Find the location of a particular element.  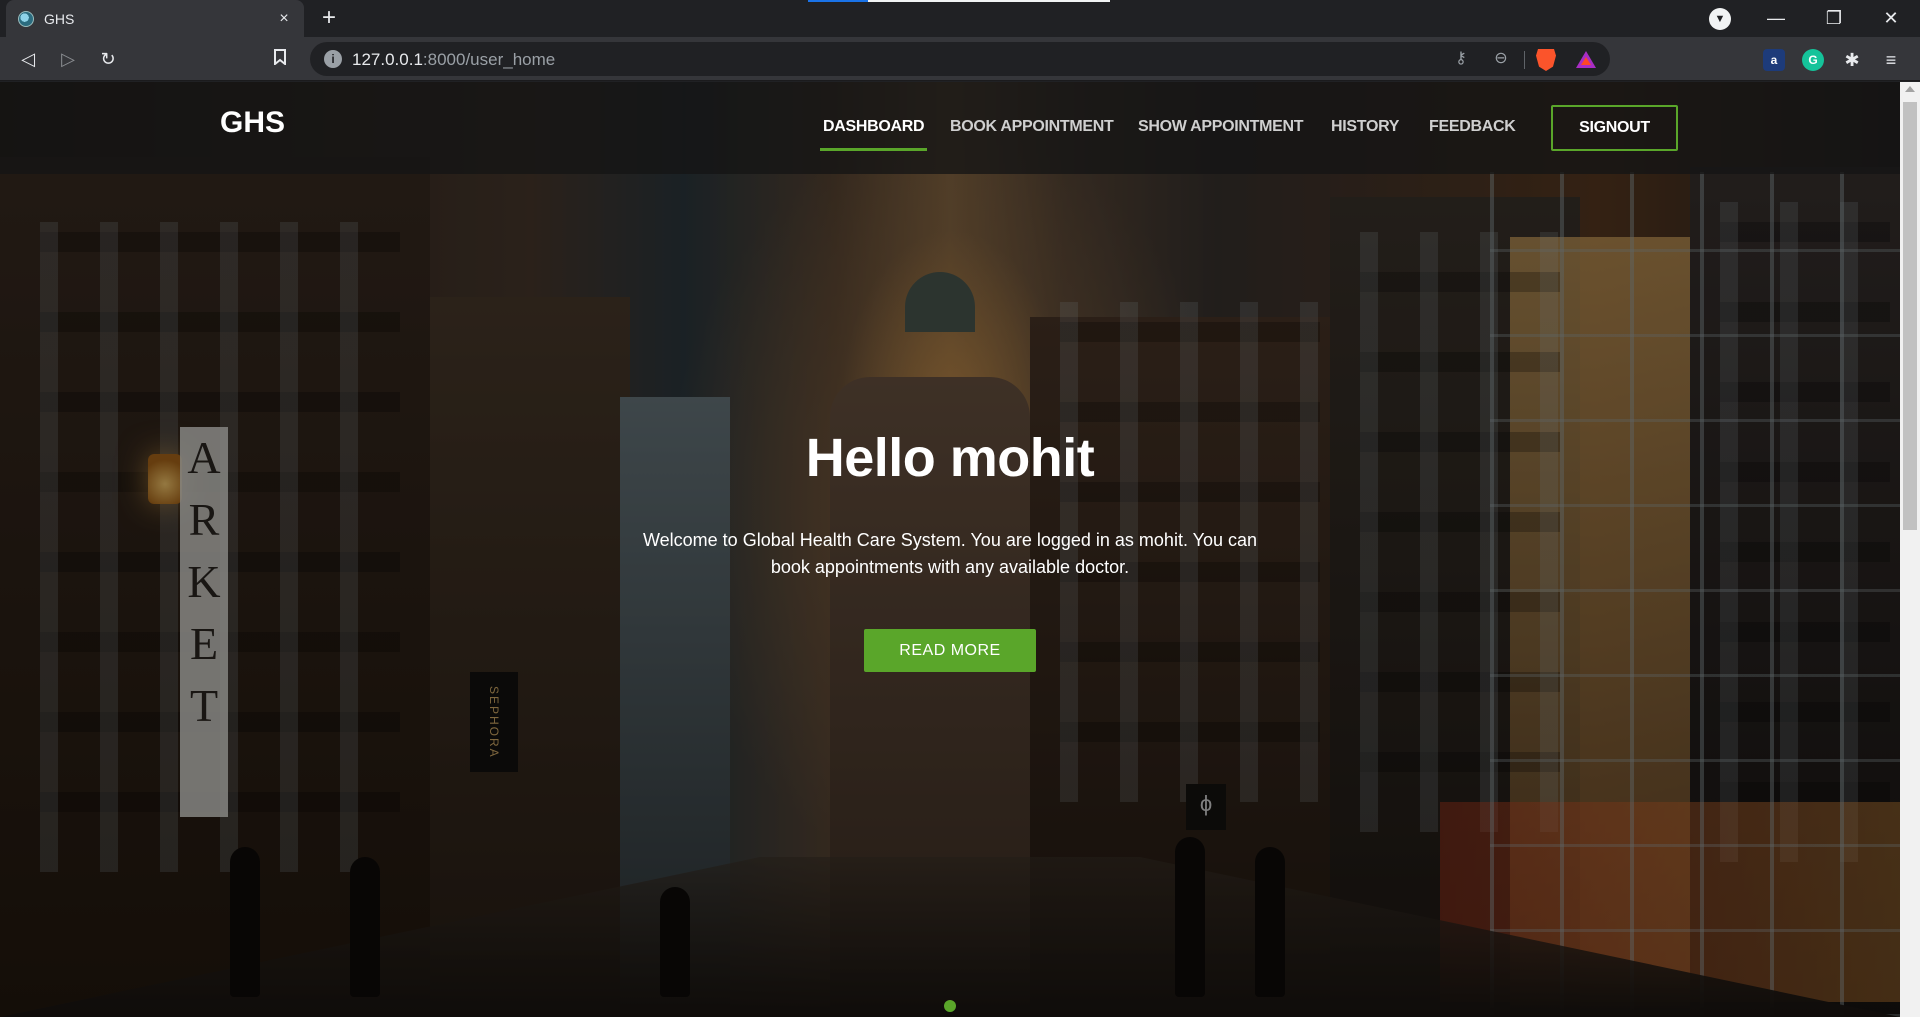

scroll-thumb is located at coordinates (1910, 316).